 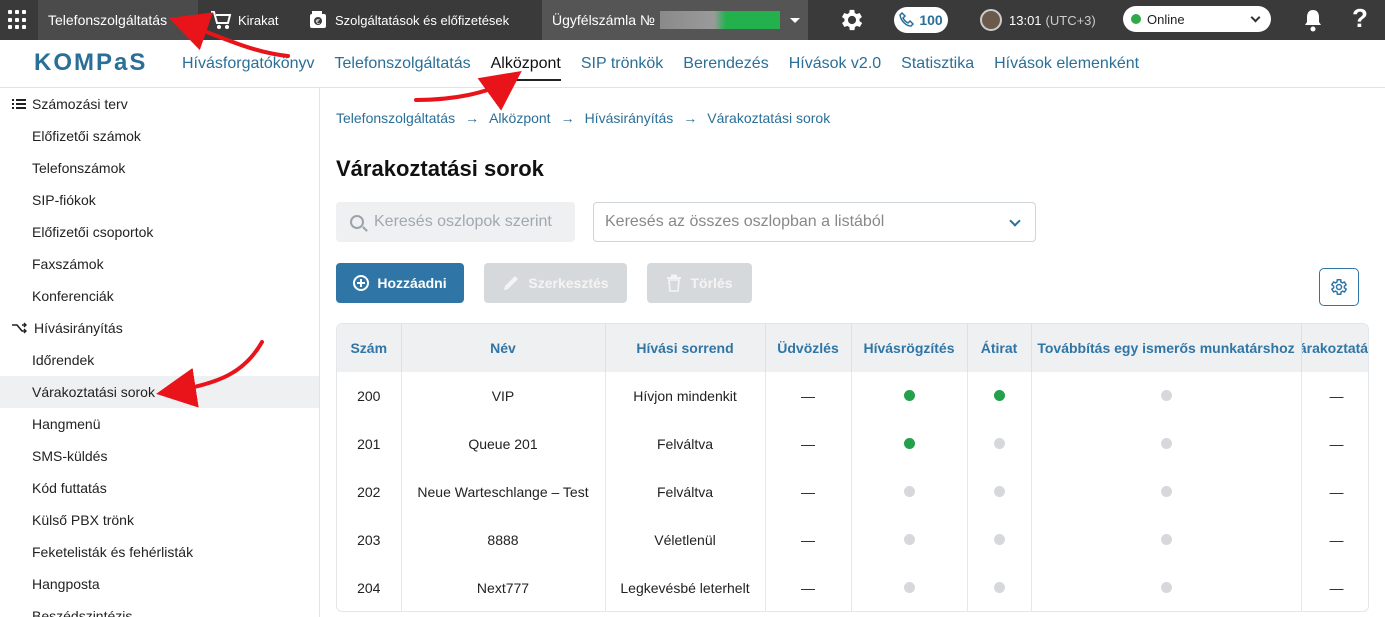 I want to click on table-row: 202 Neue Warteschlange – Test Felváltva — —, so click(x=852, y=492).